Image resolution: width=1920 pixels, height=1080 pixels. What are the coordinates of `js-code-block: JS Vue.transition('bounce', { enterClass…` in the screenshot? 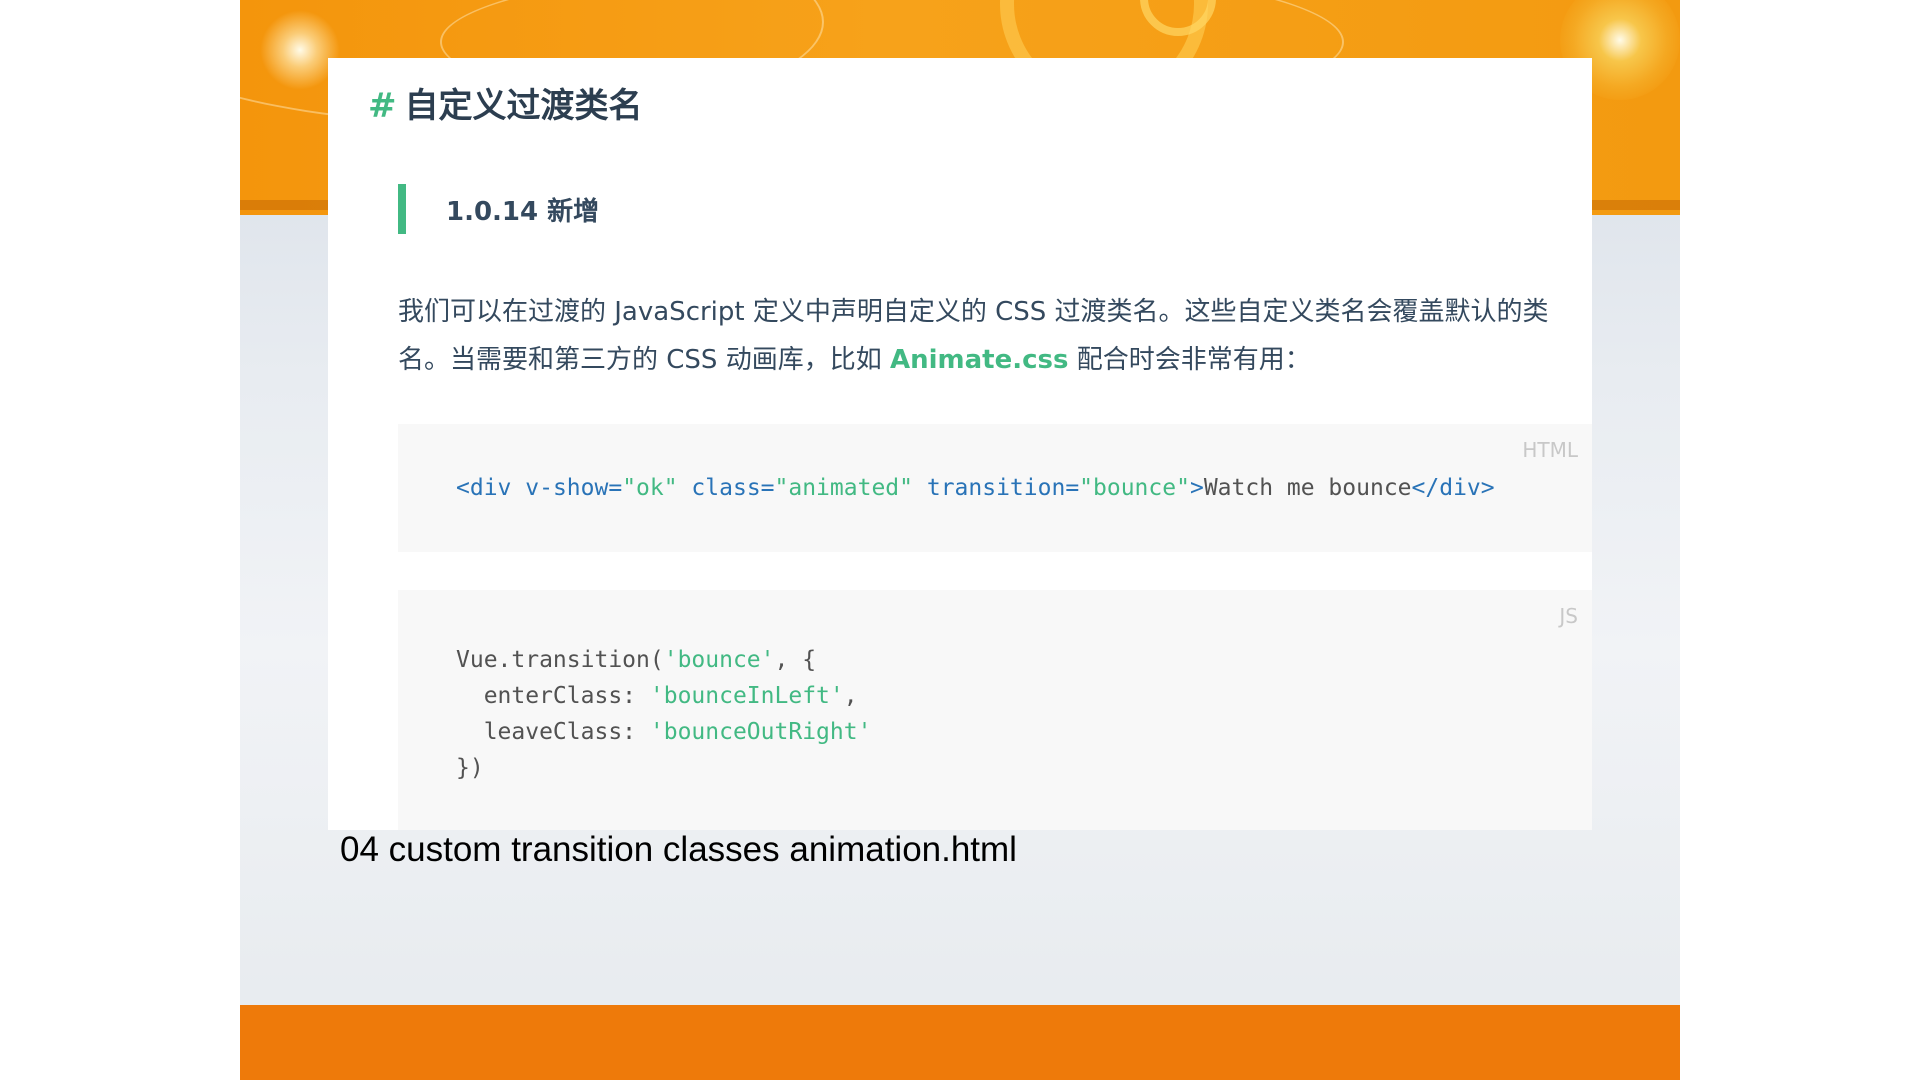 It's located at (995, 710).